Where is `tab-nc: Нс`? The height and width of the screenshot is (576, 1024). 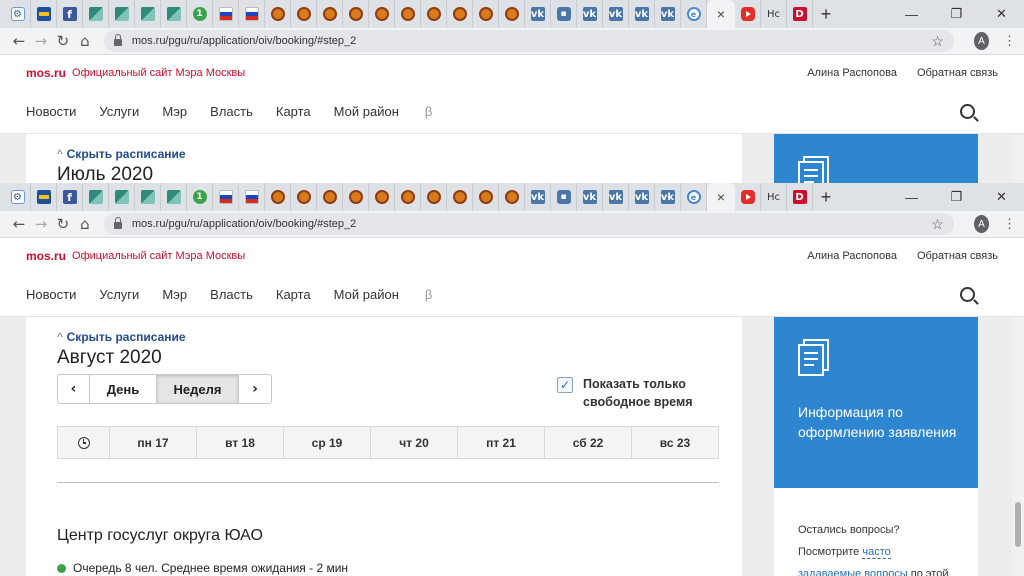
tab-nc: Нс is located at coordinates (774, 197).